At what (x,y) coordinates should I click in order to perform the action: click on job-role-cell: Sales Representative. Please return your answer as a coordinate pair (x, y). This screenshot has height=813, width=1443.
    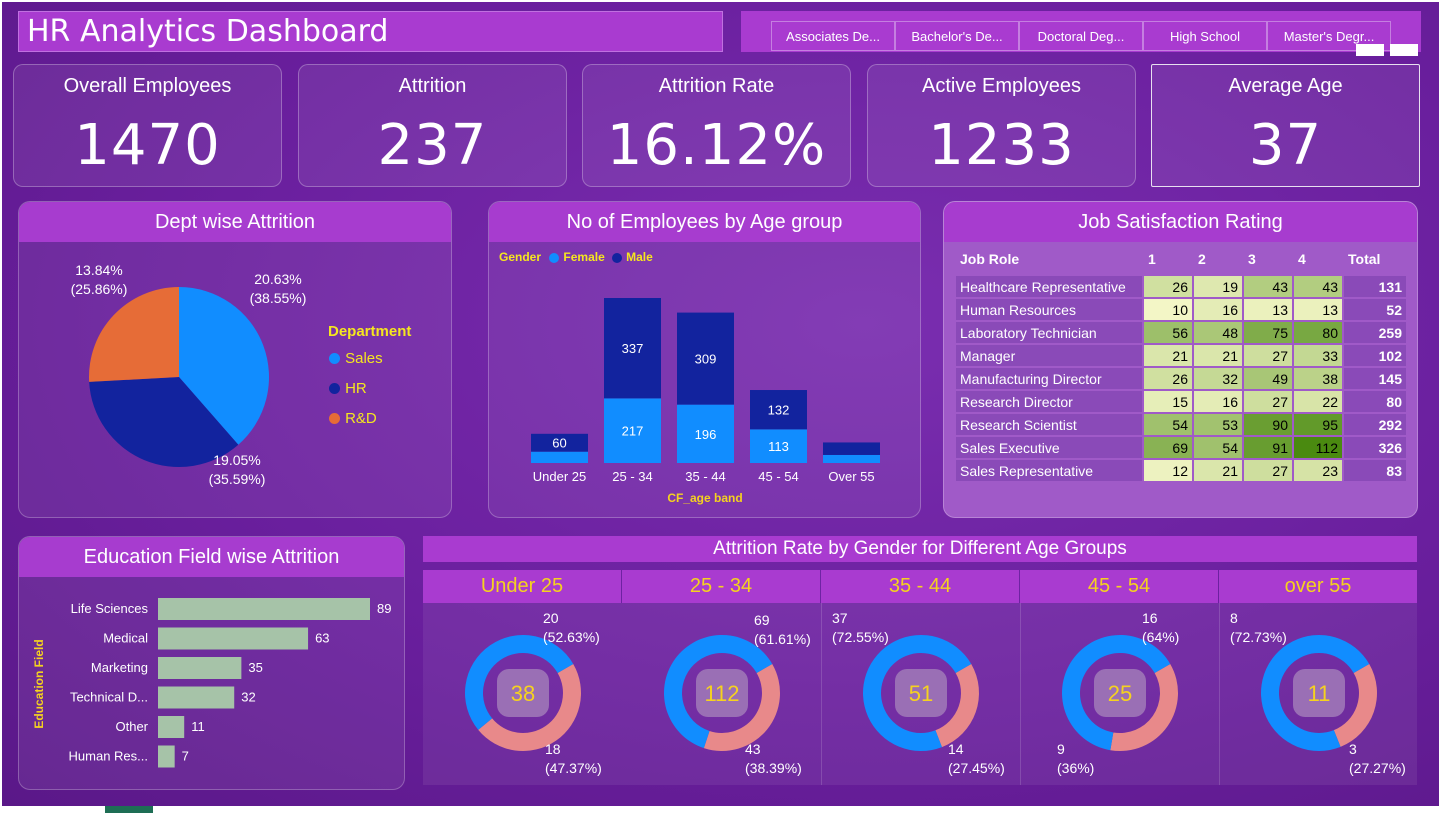
    Looking at the image, I should click on (1049, 470).